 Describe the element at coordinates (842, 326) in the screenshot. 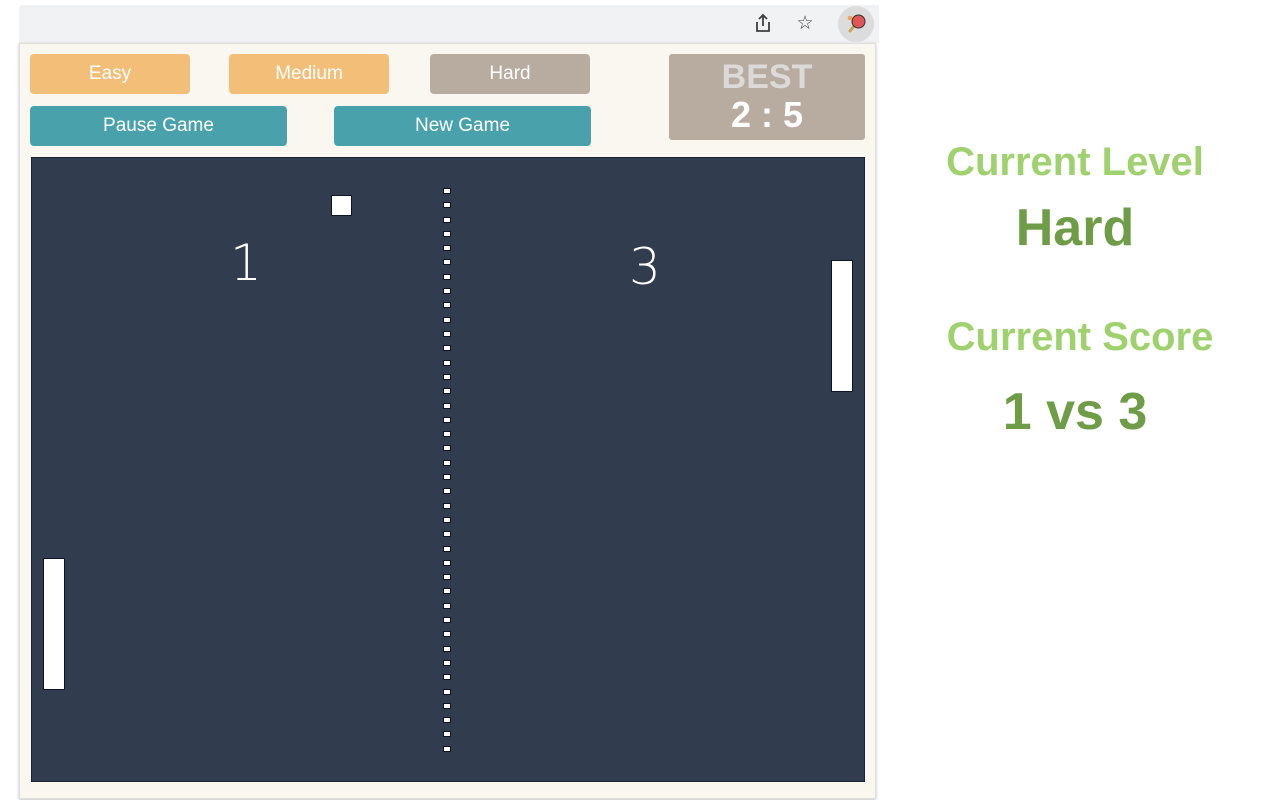

I see `right-paddle` at that location.